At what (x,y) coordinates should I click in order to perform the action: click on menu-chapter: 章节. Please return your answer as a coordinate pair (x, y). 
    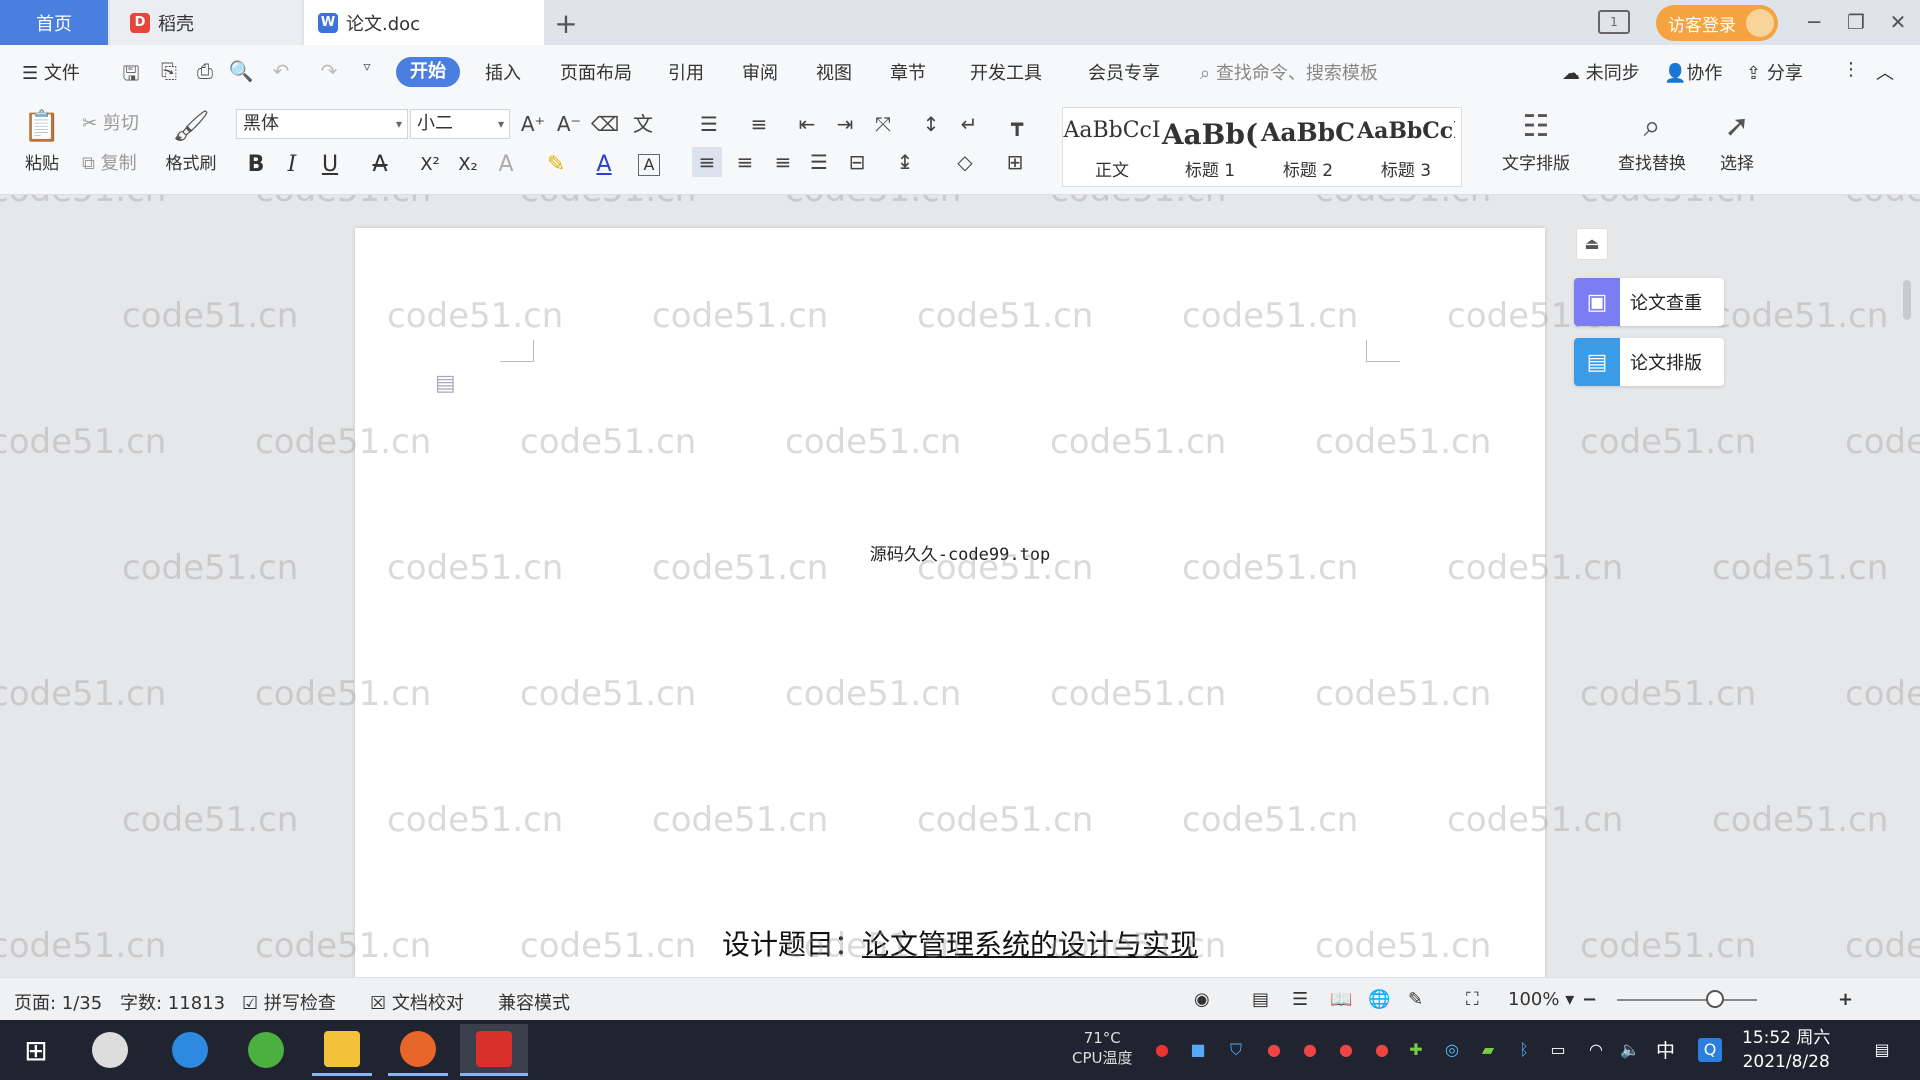
    Looking at the image, I should click on (908, 72).